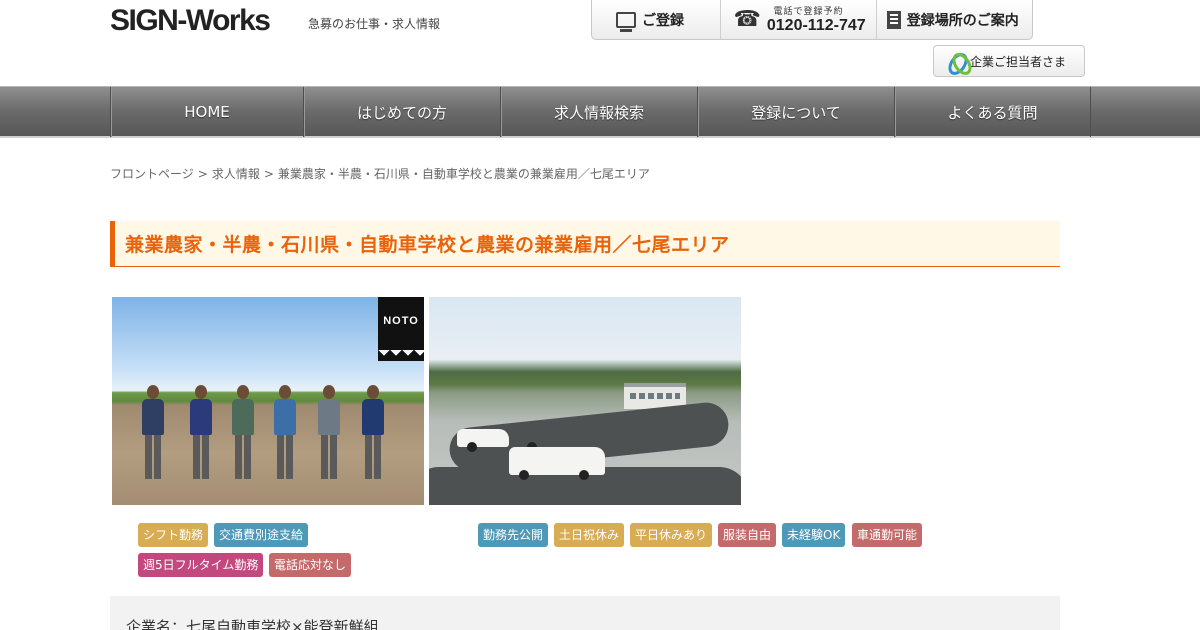  Describe the element at coordinates (796, 112) in the screenshot. I see `nav-item-registration: 登録について` at that location.